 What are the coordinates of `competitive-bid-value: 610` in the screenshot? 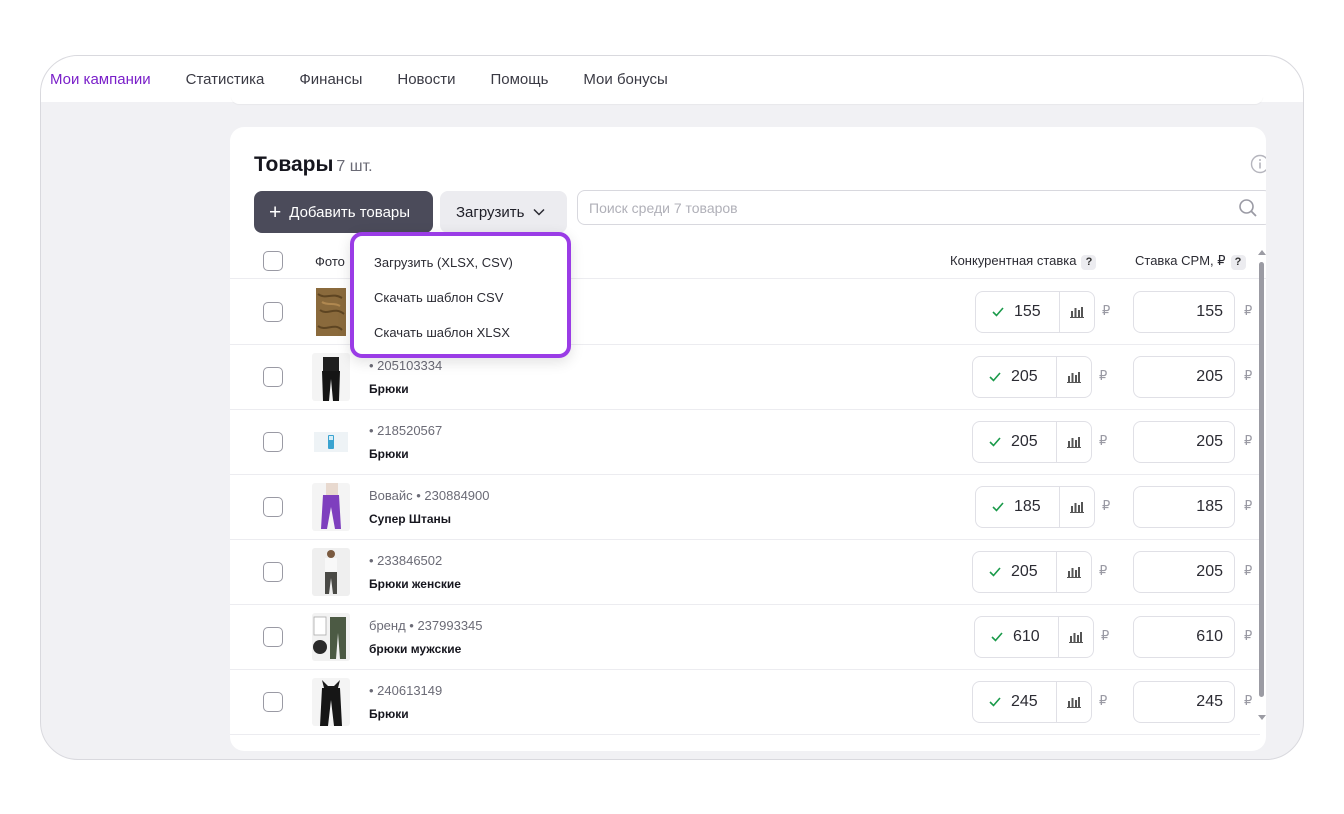 It's located at (1017, 637).